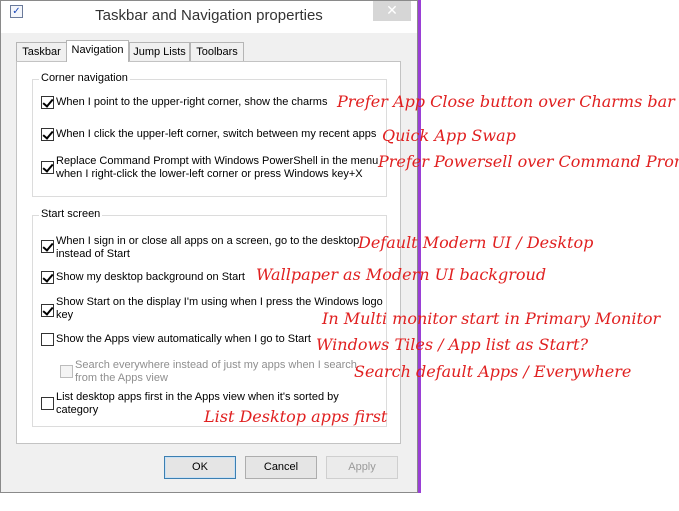  What do you see at coordinates (493, 371) in the screenshot?
I see `annotation-search: Search default Apps / Everywhere` at bounding box center [493, 371].